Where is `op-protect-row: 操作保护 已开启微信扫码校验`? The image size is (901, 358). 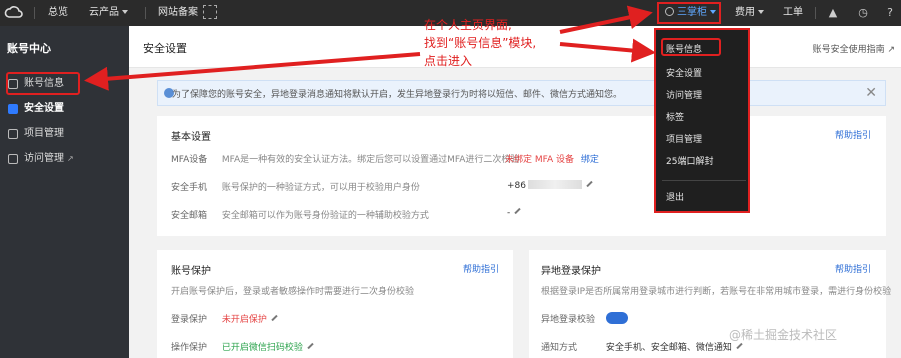 op-protect-row: 操作保护 已开启微信扫码校验 is located at coordinates (242, 346).